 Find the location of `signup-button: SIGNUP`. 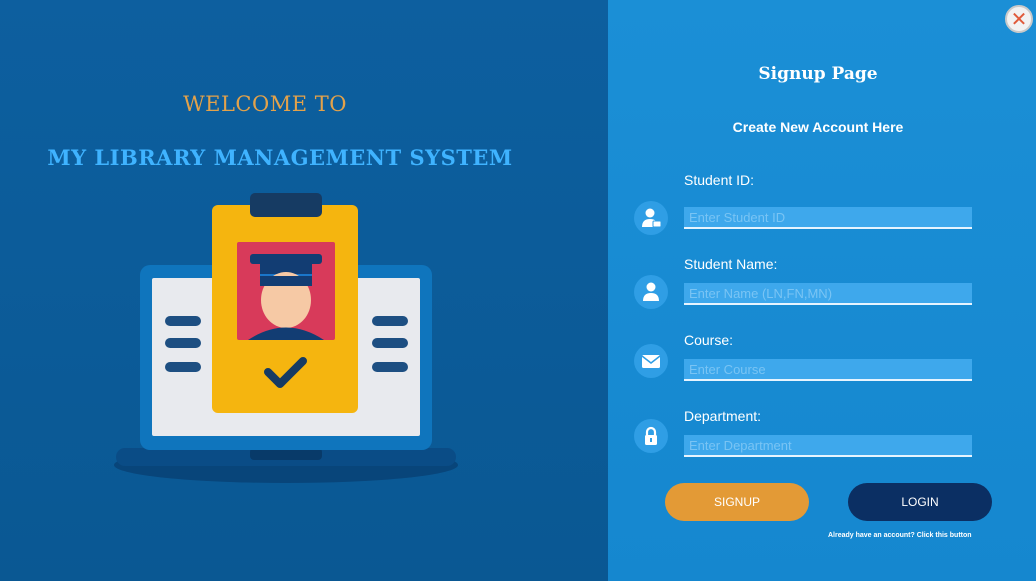

signup-button: SIGNUP is located at coordinates (737, 502).